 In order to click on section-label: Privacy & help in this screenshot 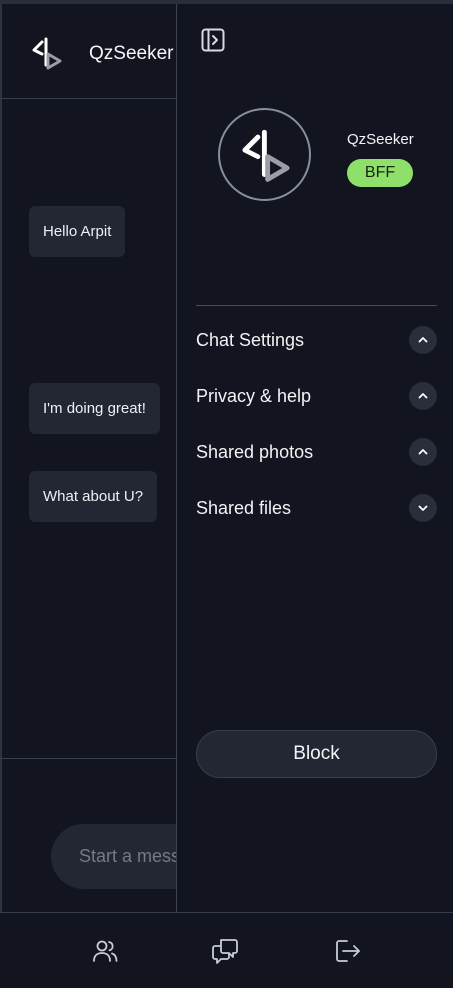, I will do `click(254, 396)`.